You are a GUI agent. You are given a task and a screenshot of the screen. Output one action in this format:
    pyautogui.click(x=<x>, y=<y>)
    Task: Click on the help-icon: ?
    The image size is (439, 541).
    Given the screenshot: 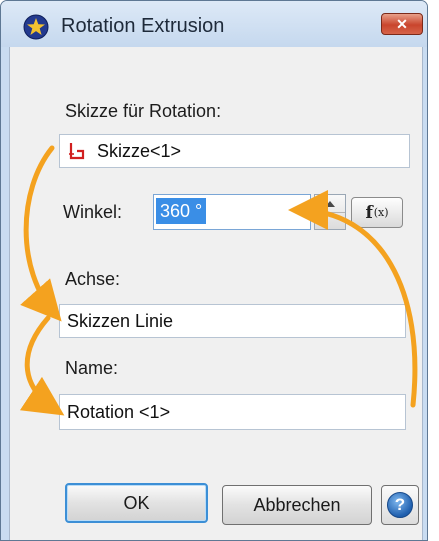 What is the action you would take?
    pyautogui.click(x=400, y=505)
    